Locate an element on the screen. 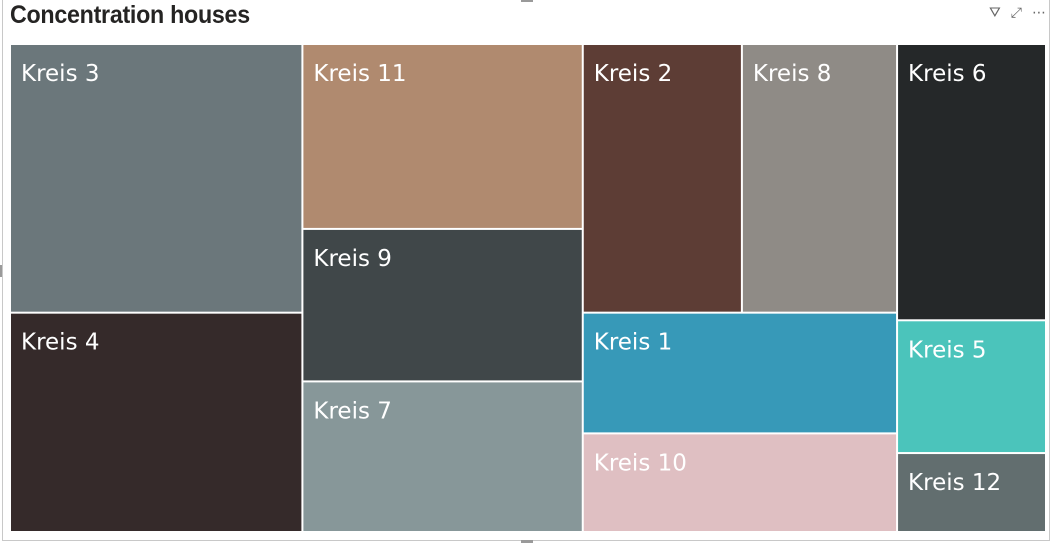 This screenshot has width=1052, height=543. treemap-tile-label: Kreis 11 is located at coordinates (359, 74).